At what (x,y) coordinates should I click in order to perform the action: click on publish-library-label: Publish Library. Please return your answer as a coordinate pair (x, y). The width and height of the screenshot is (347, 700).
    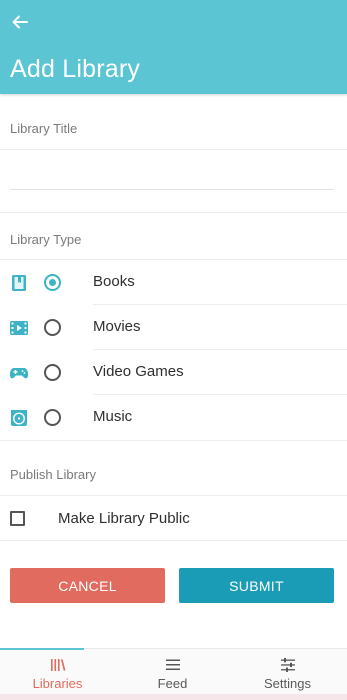
    Looking at the image, I should click on (53, 474).